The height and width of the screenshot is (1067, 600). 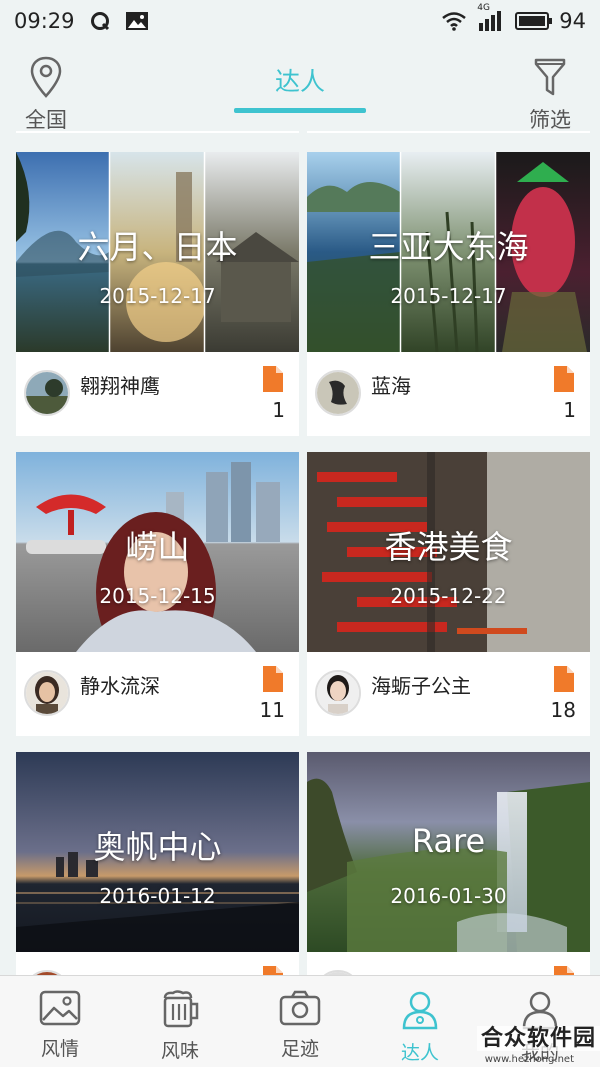 I want to click on trip-cover-image: 崂山 2015-12-15, so click(x=157, y=552).